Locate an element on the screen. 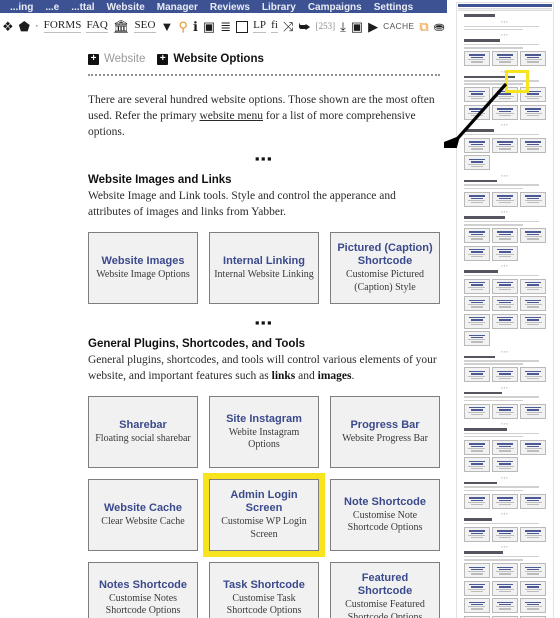 This screenshot has width=560, height=618. website-menu-link: website menu is located at coordinates (231, 116).